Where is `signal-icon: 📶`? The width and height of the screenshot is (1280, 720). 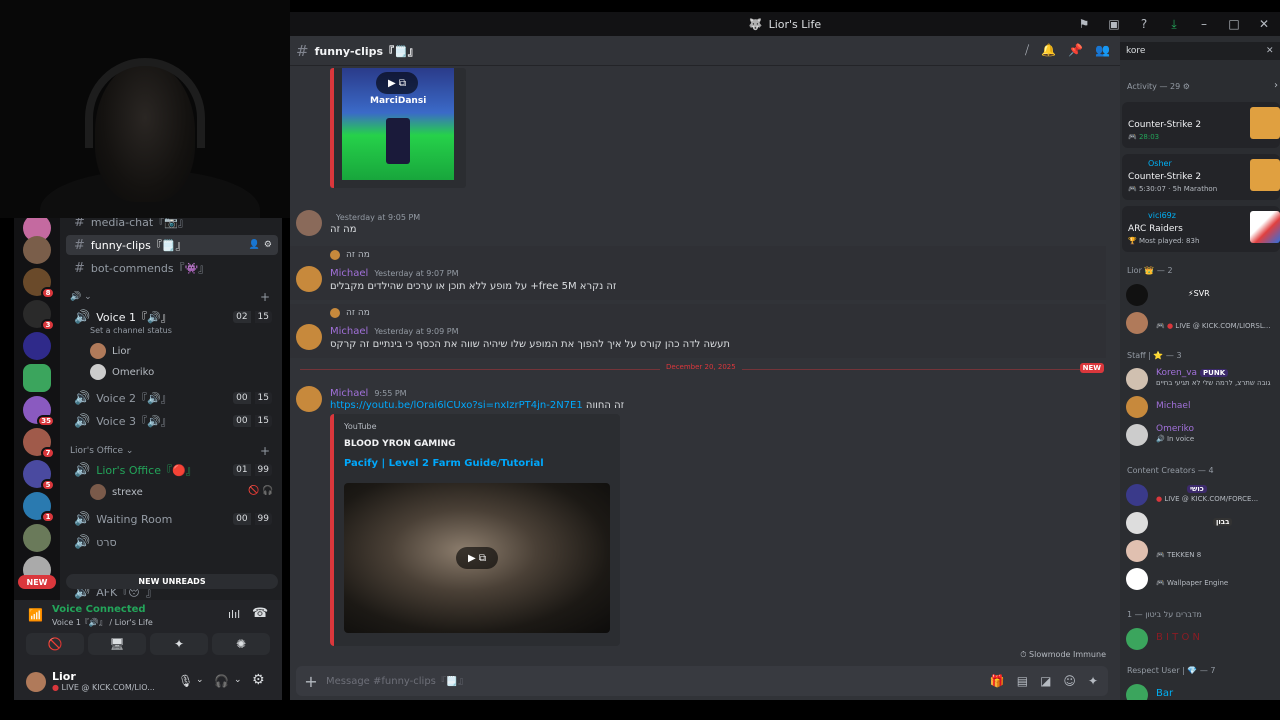
signal-icon: 📶 is located at coordinates (35, 615).